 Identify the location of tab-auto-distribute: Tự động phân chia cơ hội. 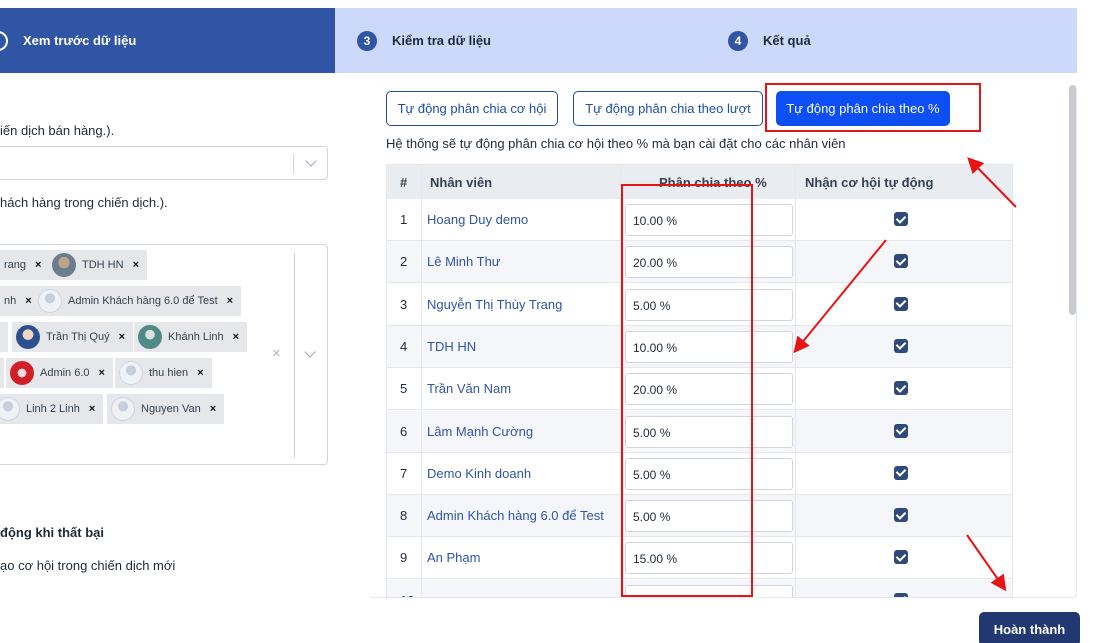
(472, 108).